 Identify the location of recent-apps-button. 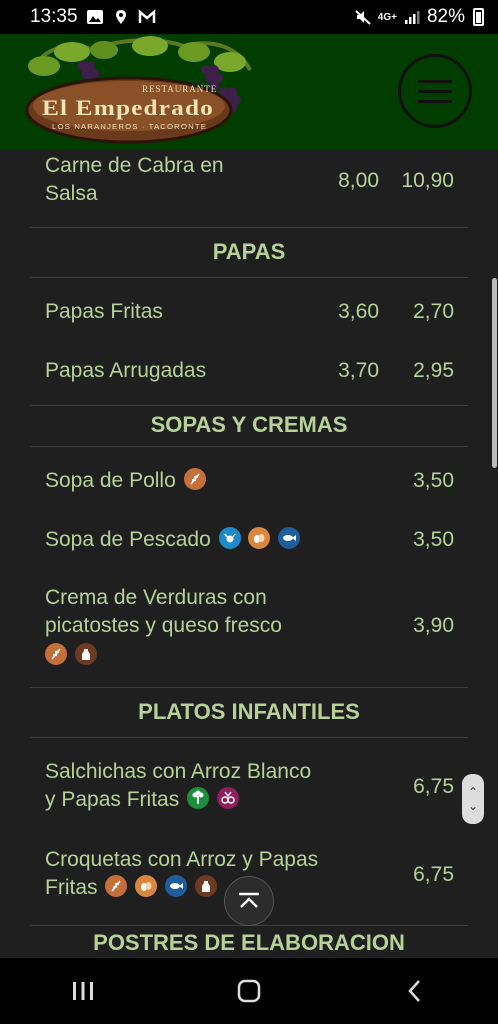
(83, 991).